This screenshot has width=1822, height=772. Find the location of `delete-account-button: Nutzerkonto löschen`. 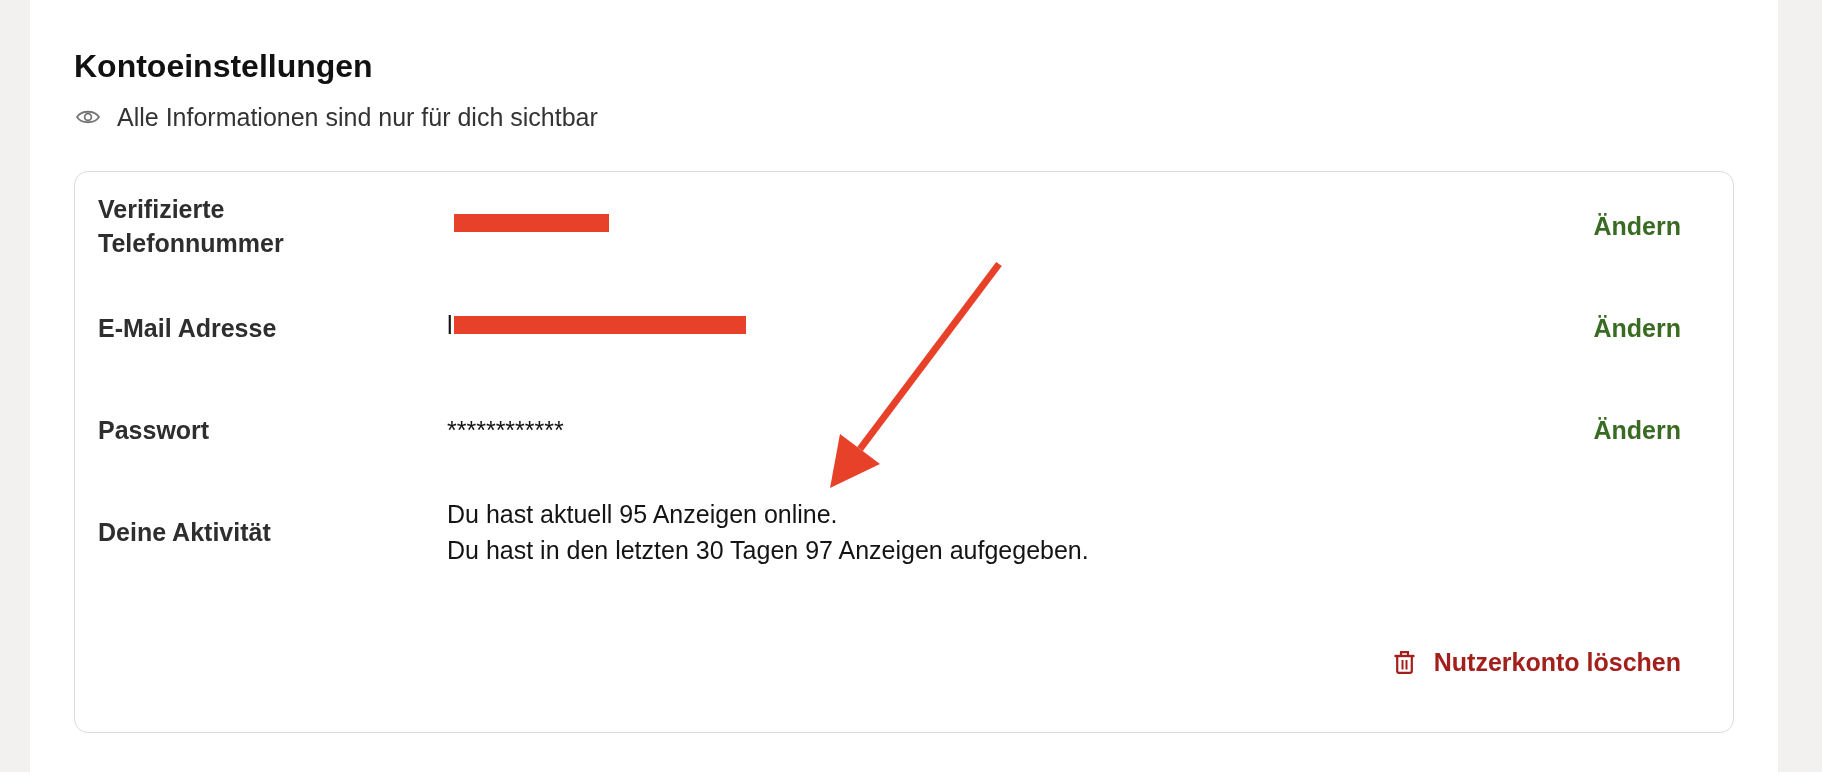

delete-account-button: Nutzerkonto löschen is located at coordinates (1537, 662).